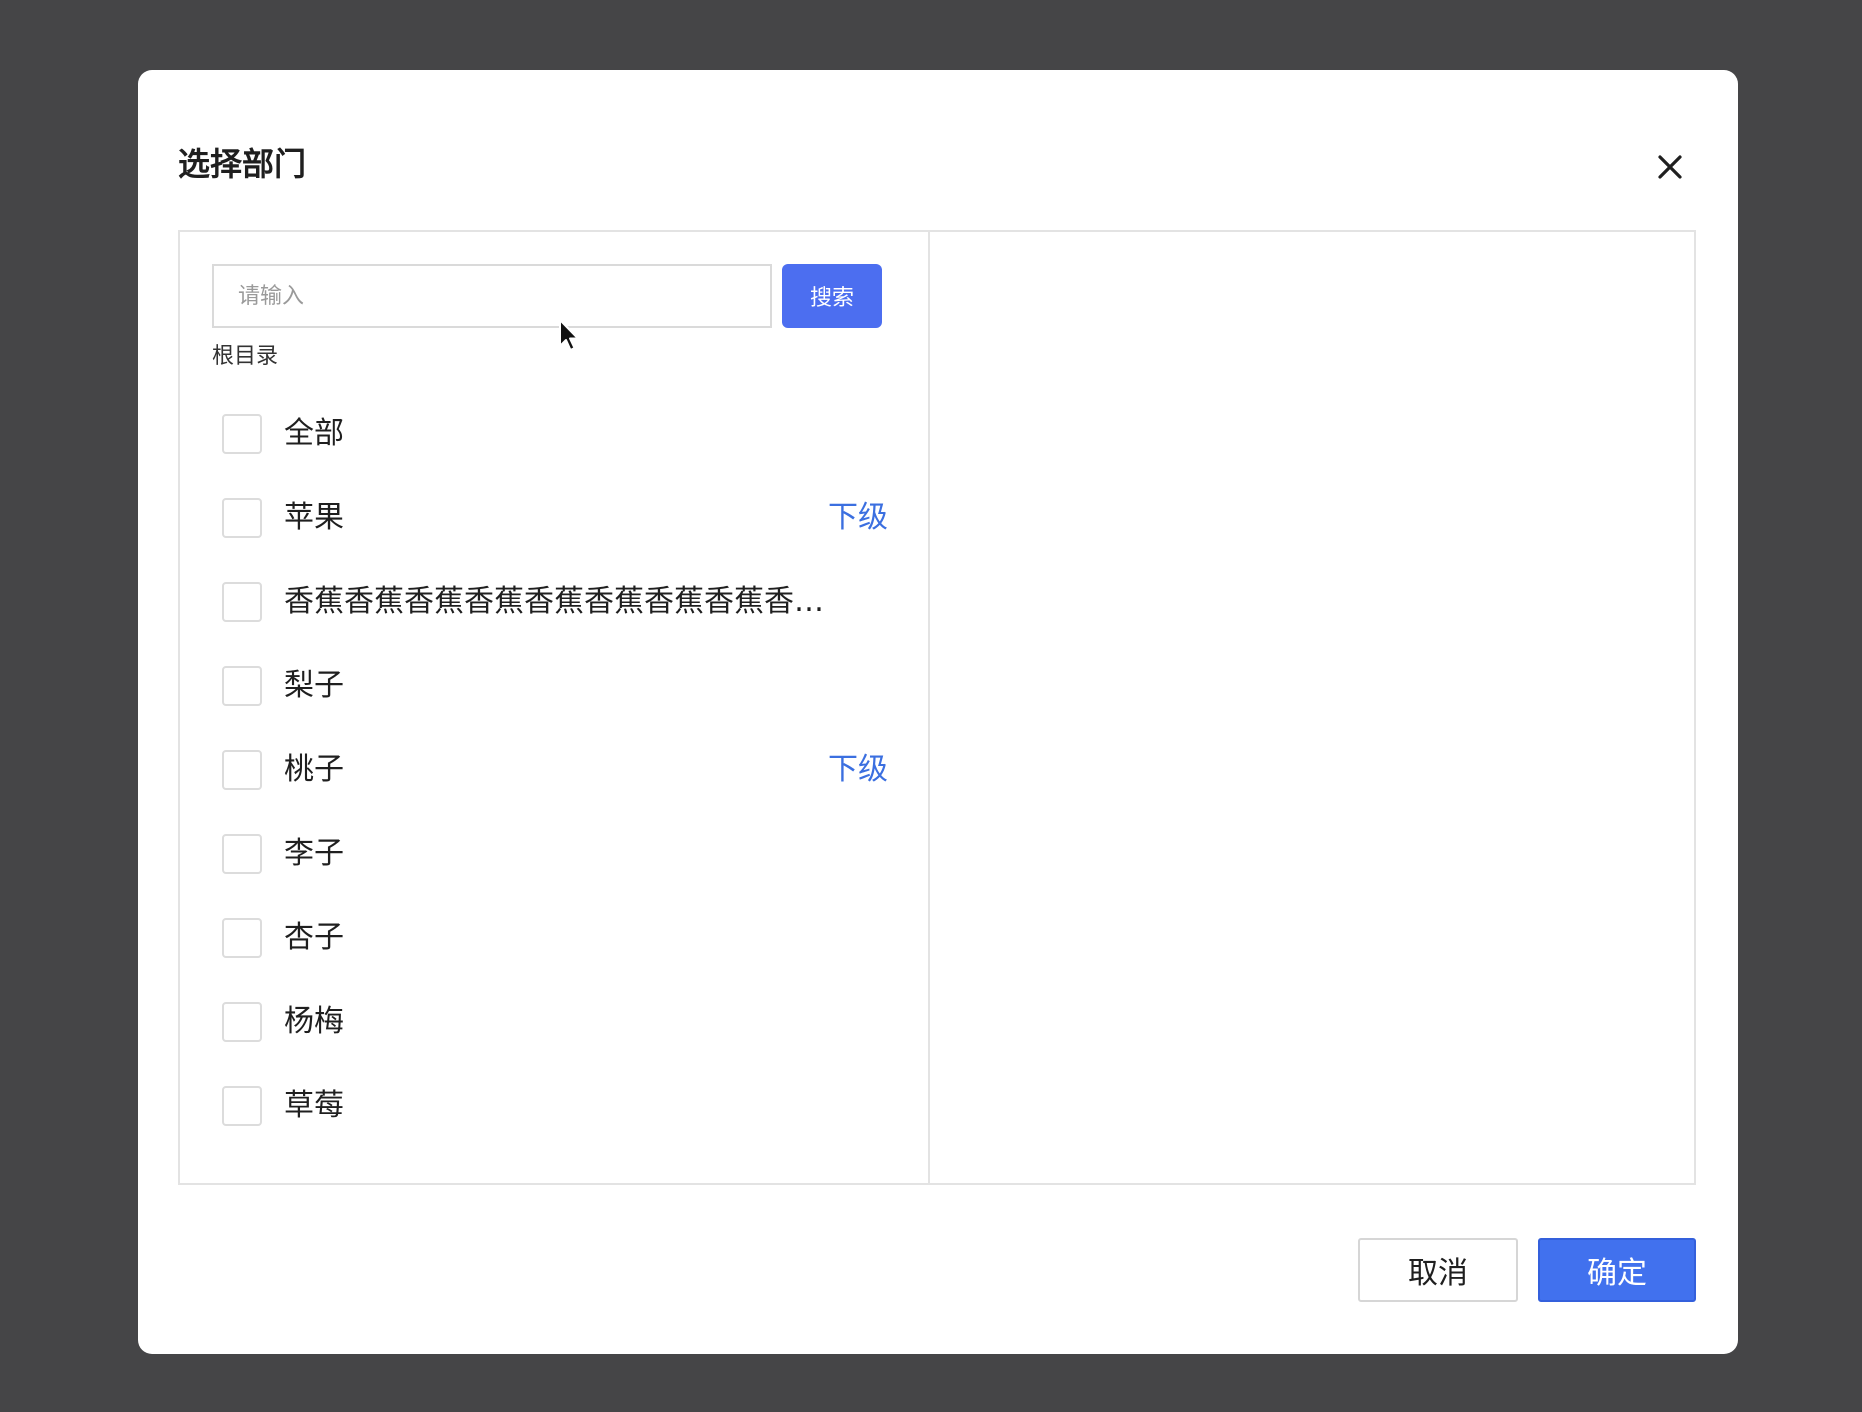  What do you see at coordinates (314, 1021) in the screenshot?
I see `item-label: 杨梅` at bounding box center [314, 1021].